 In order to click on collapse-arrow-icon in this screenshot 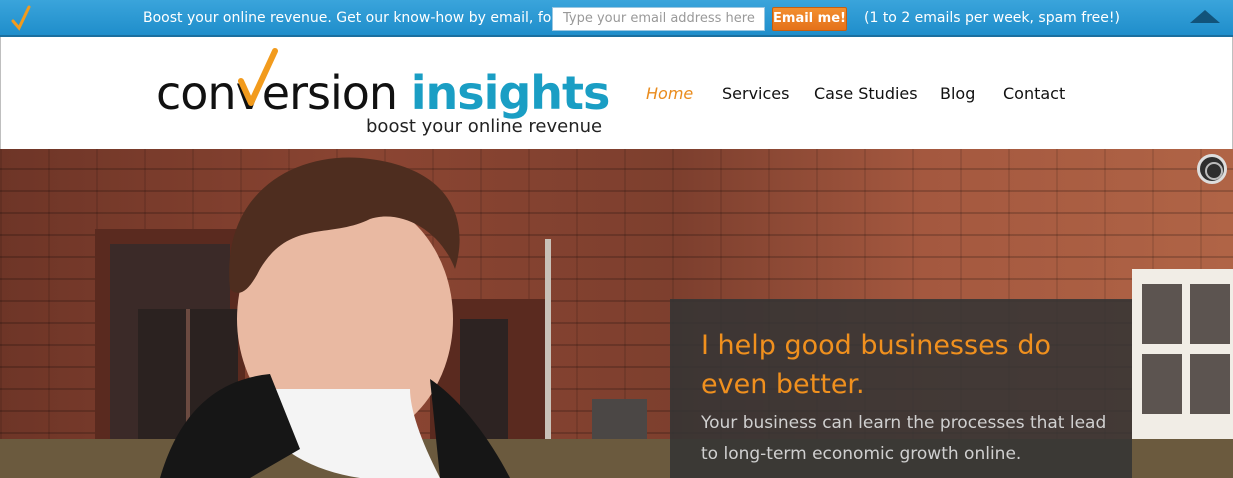, I will do `click(1205, 16)`.